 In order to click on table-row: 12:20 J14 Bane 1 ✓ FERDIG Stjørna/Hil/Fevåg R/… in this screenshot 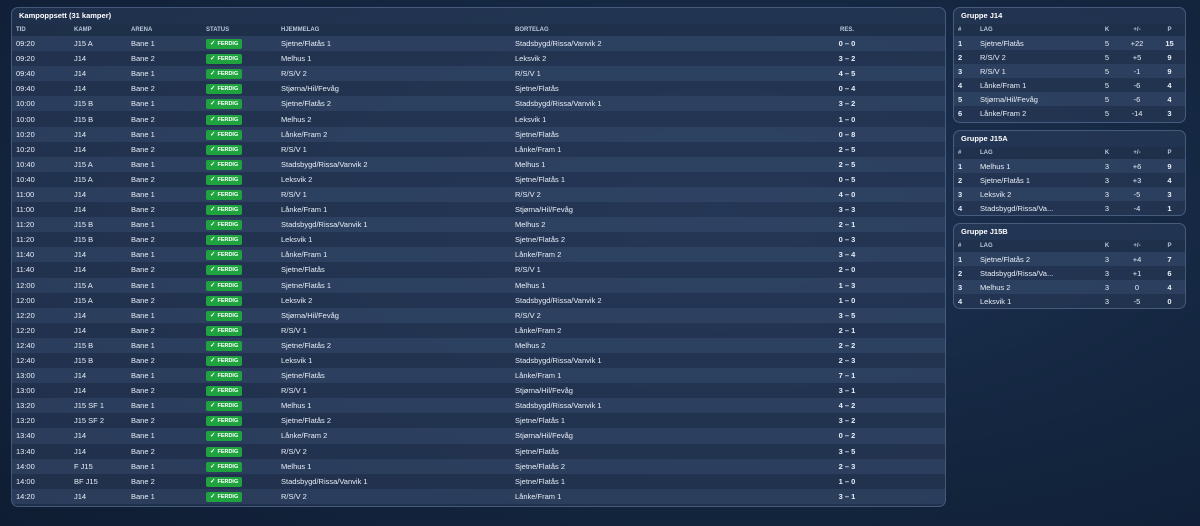, I will do `click(478, 315)`.